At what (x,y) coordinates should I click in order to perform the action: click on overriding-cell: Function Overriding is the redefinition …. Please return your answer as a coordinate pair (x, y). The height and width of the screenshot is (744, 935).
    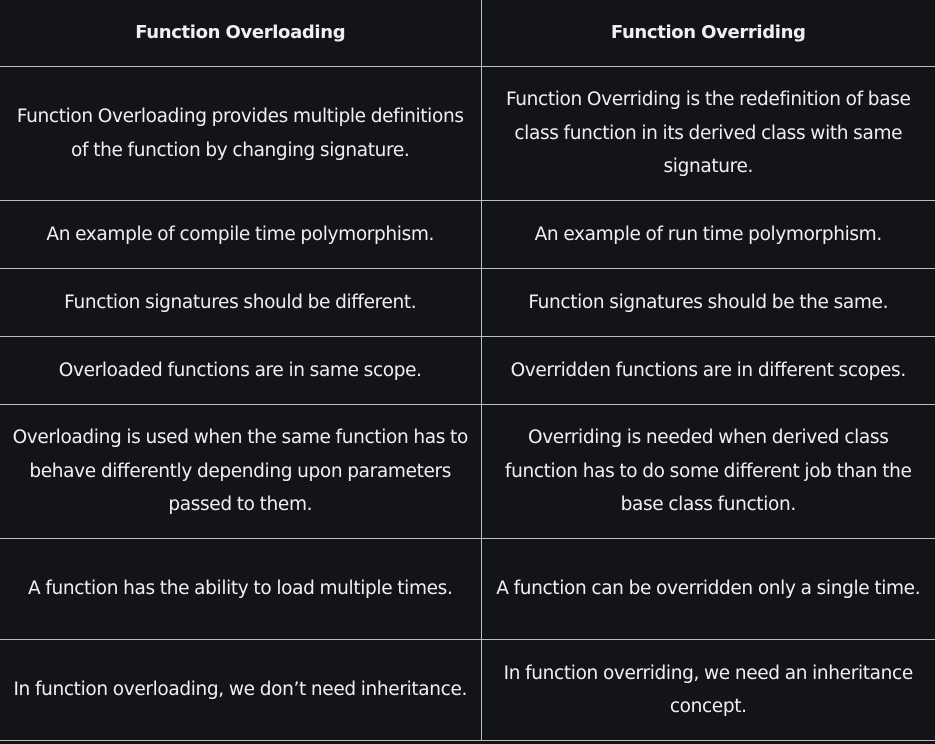
    Looking at the image, I should click on (707, 133).